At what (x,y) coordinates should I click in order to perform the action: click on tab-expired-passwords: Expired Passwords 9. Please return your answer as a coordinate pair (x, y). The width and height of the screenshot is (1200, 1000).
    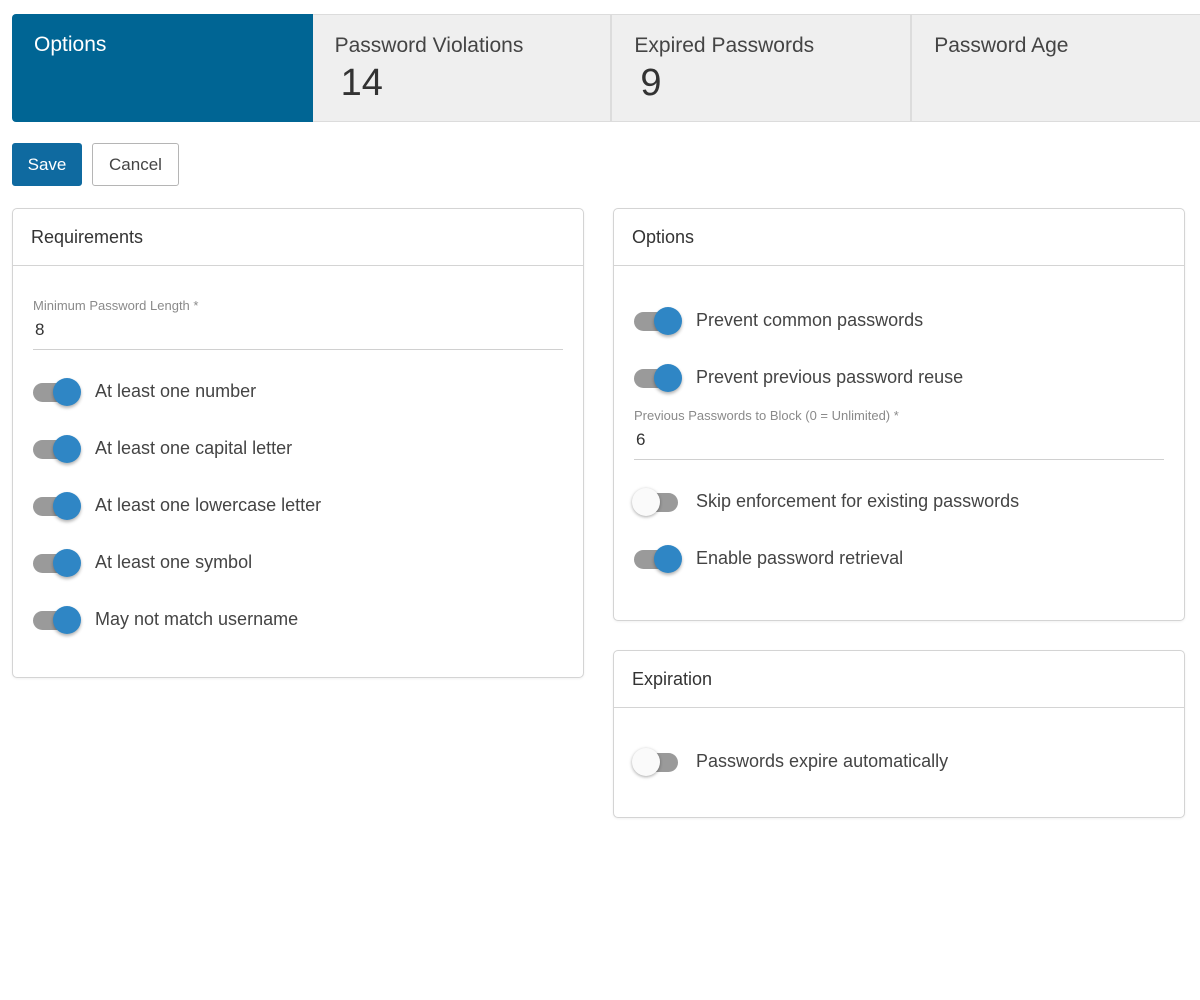
    Looking at the image, I should click on (762, 68).